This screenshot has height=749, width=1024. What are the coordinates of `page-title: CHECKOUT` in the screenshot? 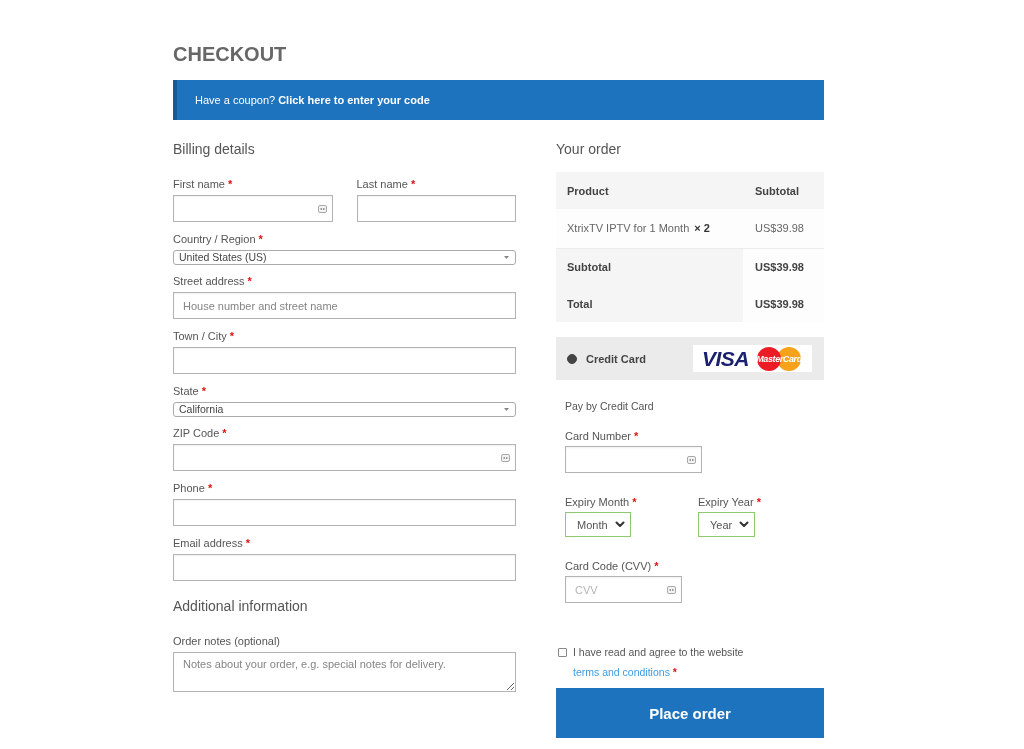 It's located at (230, 54).